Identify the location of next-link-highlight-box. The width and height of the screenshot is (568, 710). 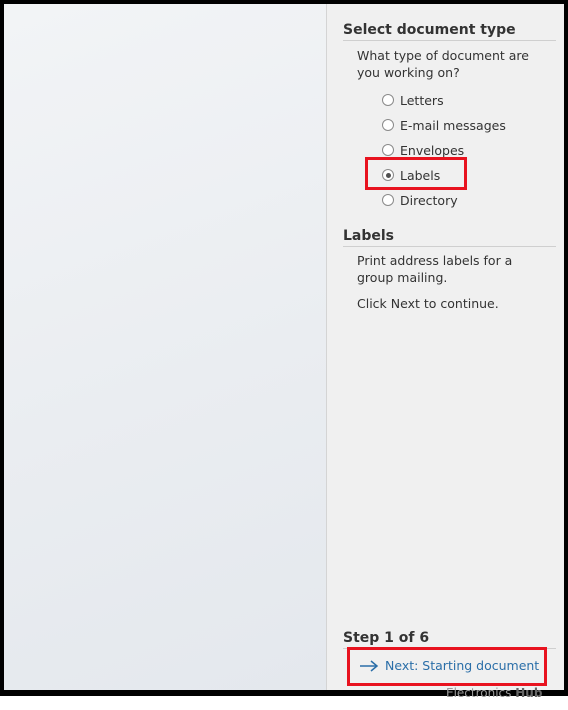
(447, 666).